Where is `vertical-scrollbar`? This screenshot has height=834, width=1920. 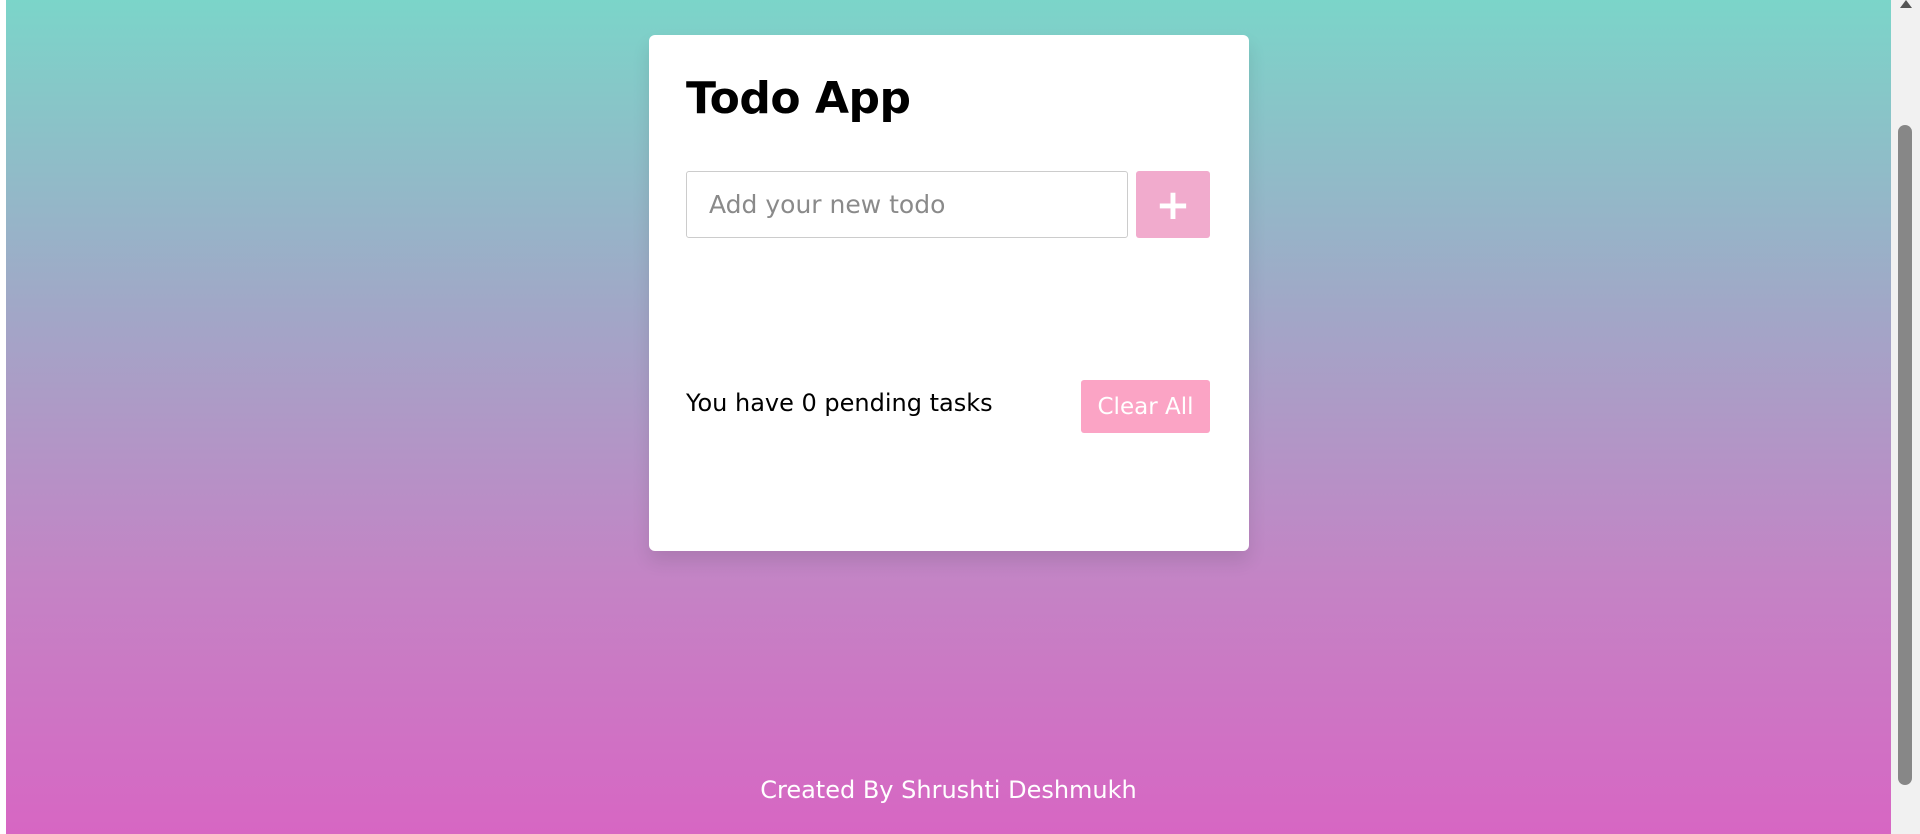
vertical-scrollbar is located at coordinates (1905, 417).